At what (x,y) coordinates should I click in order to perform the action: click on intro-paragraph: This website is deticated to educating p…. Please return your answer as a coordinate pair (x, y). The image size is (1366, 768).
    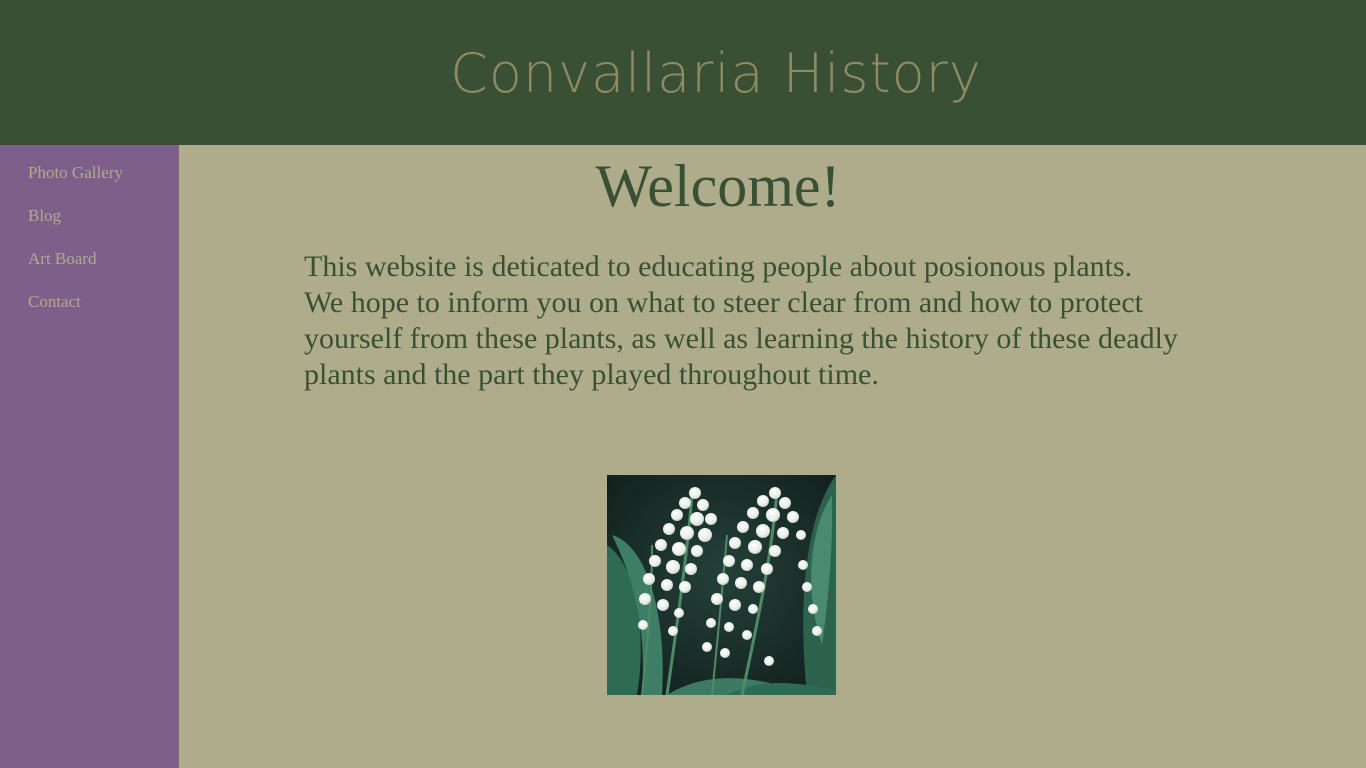
    Looking at the image, I should click on (741, 320).